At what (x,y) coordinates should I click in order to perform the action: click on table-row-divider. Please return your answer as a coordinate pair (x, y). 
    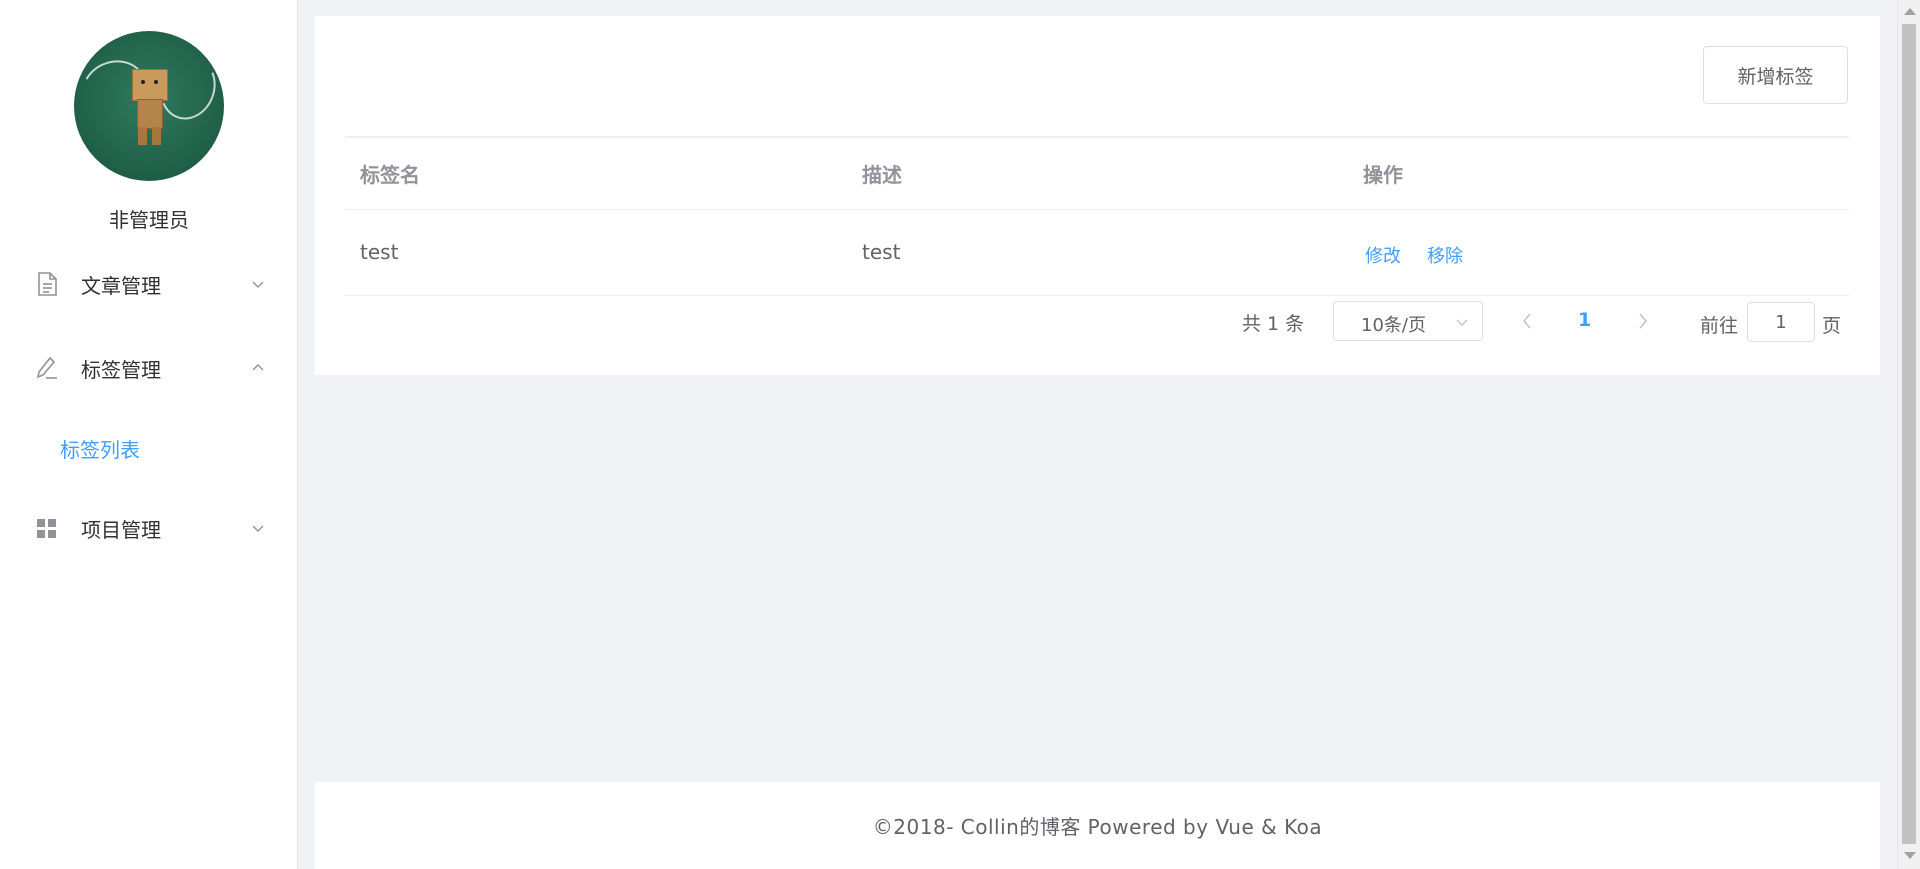
    Looking at the image, I should click on (1097, 295).